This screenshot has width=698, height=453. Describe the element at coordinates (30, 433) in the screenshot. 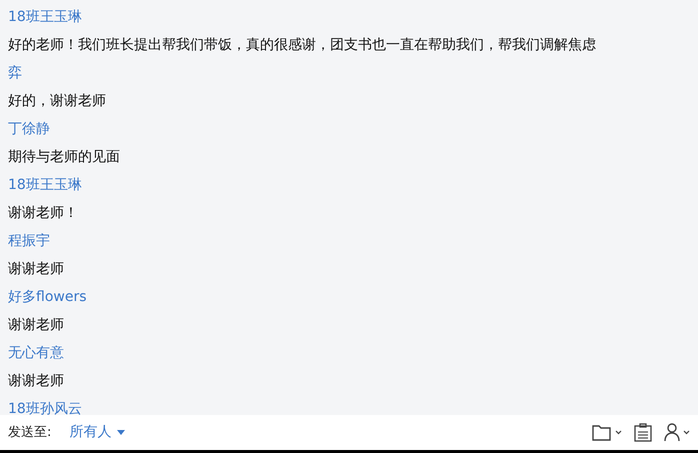

I see `send-to-label: 发送至:` at that location.